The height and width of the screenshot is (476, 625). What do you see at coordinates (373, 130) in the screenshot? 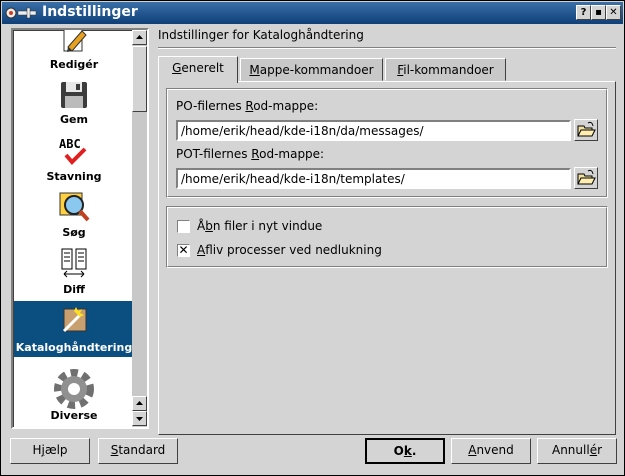
I see `po-folder-input: /home/erik/head/kde-i18n/da/messages/` at bounding box center [373, 130].